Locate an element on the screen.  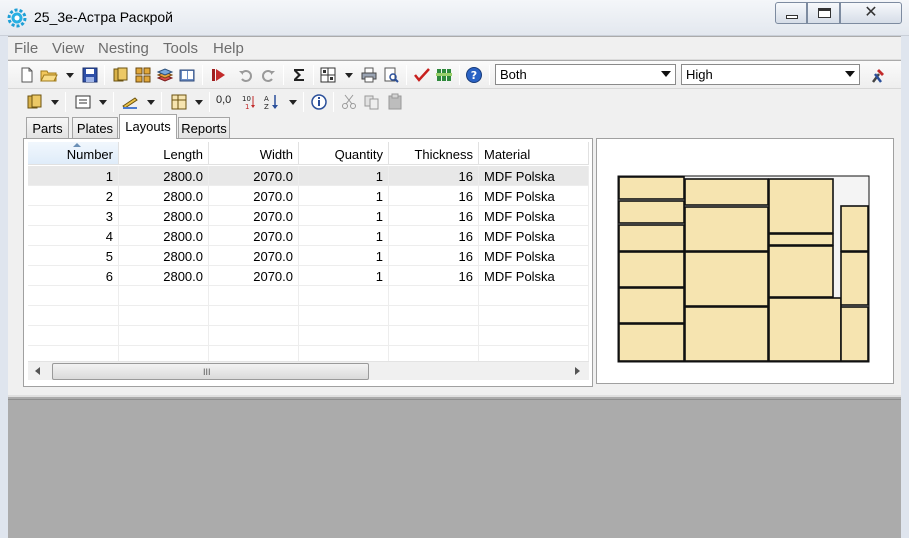
machine-icon is located at coordinates (444, 75).